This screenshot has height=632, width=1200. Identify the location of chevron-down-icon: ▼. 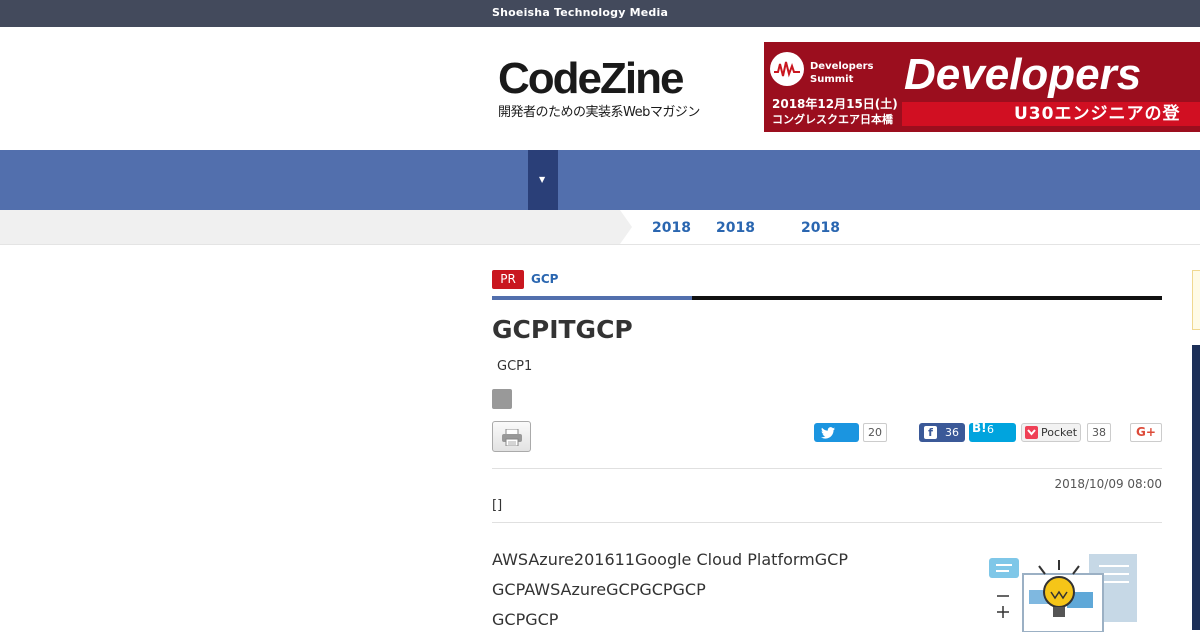
(542, 179).